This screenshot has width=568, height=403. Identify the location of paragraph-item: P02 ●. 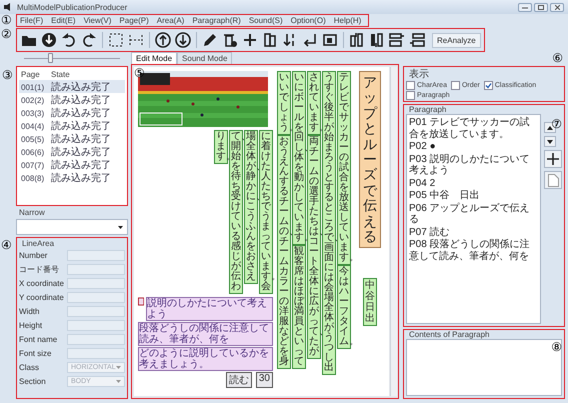
(473, 146).